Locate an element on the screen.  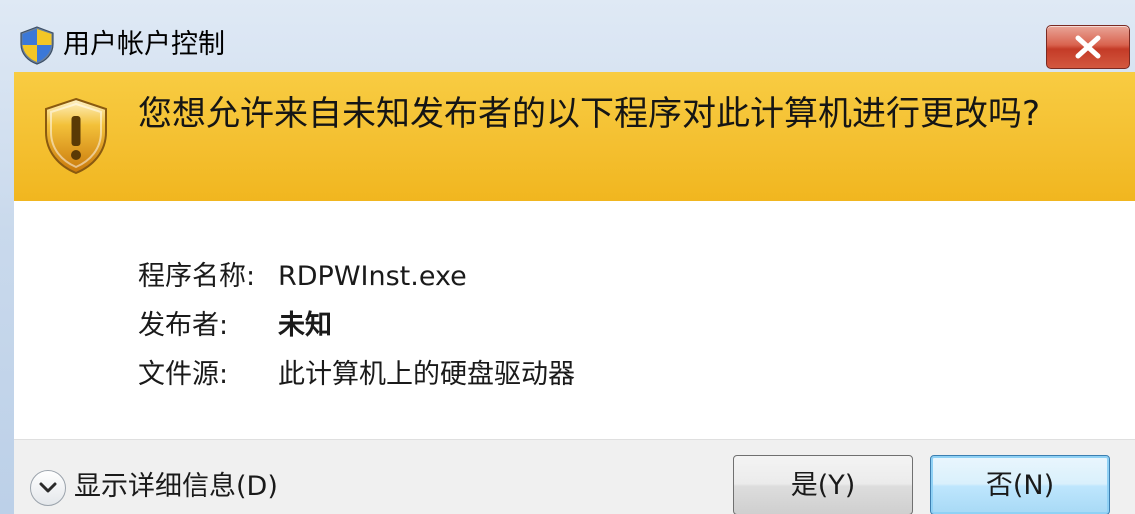
program-name-value: RDPWInst.exe is located at coordinates (372, 276).